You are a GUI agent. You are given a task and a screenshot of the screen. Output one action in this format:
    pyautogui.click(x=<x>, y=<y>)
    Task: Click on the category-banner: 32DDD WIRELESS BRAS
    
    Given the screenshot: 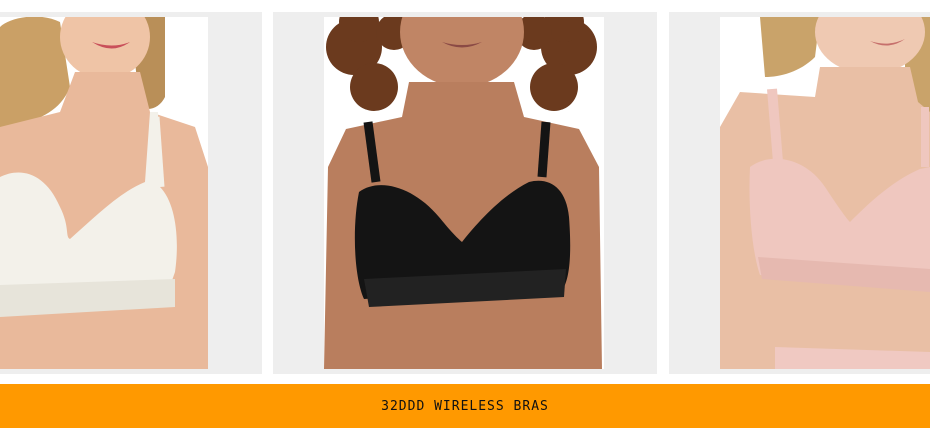 What is the action you would take?
    pyautogui.click(x=465, y=406)
    